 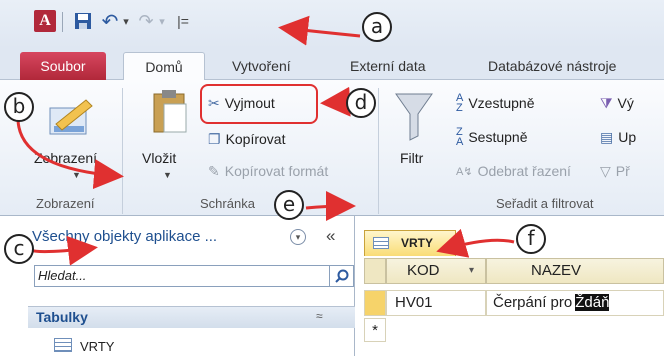 I want to click on quick-access-toolbar: A ↶ ▾ ↷ ▾ |=, so click(x=332, y=24).